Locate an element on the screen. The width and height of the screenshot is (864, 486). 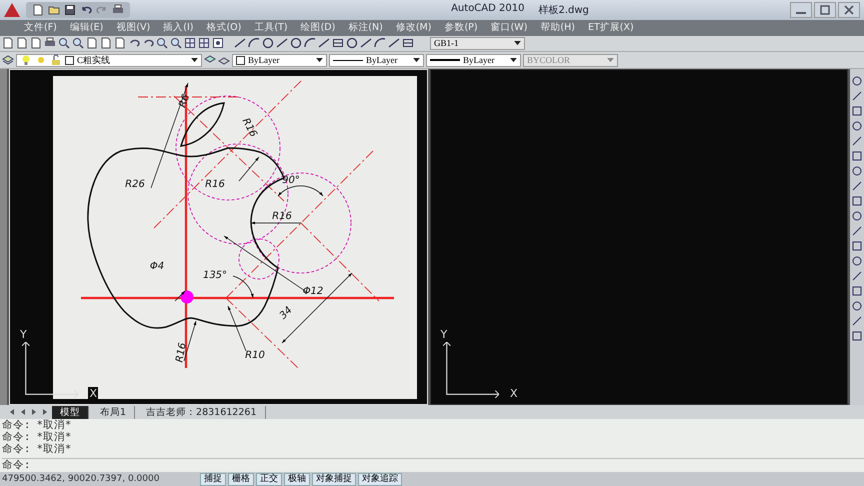
menu-item: 格式(O) is located at coordinates (224, 27).